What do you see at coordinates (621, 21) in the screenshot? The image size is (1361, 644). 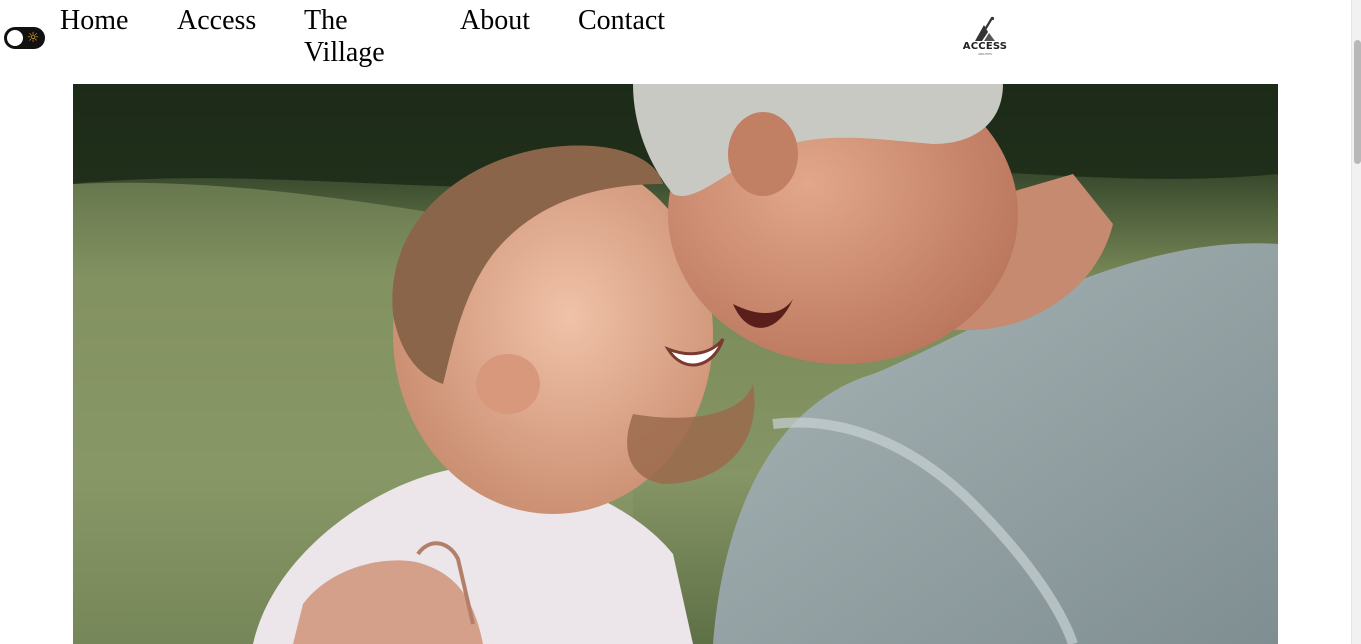 I see `nav-contact: Contact` at bounding box center [621, 21].